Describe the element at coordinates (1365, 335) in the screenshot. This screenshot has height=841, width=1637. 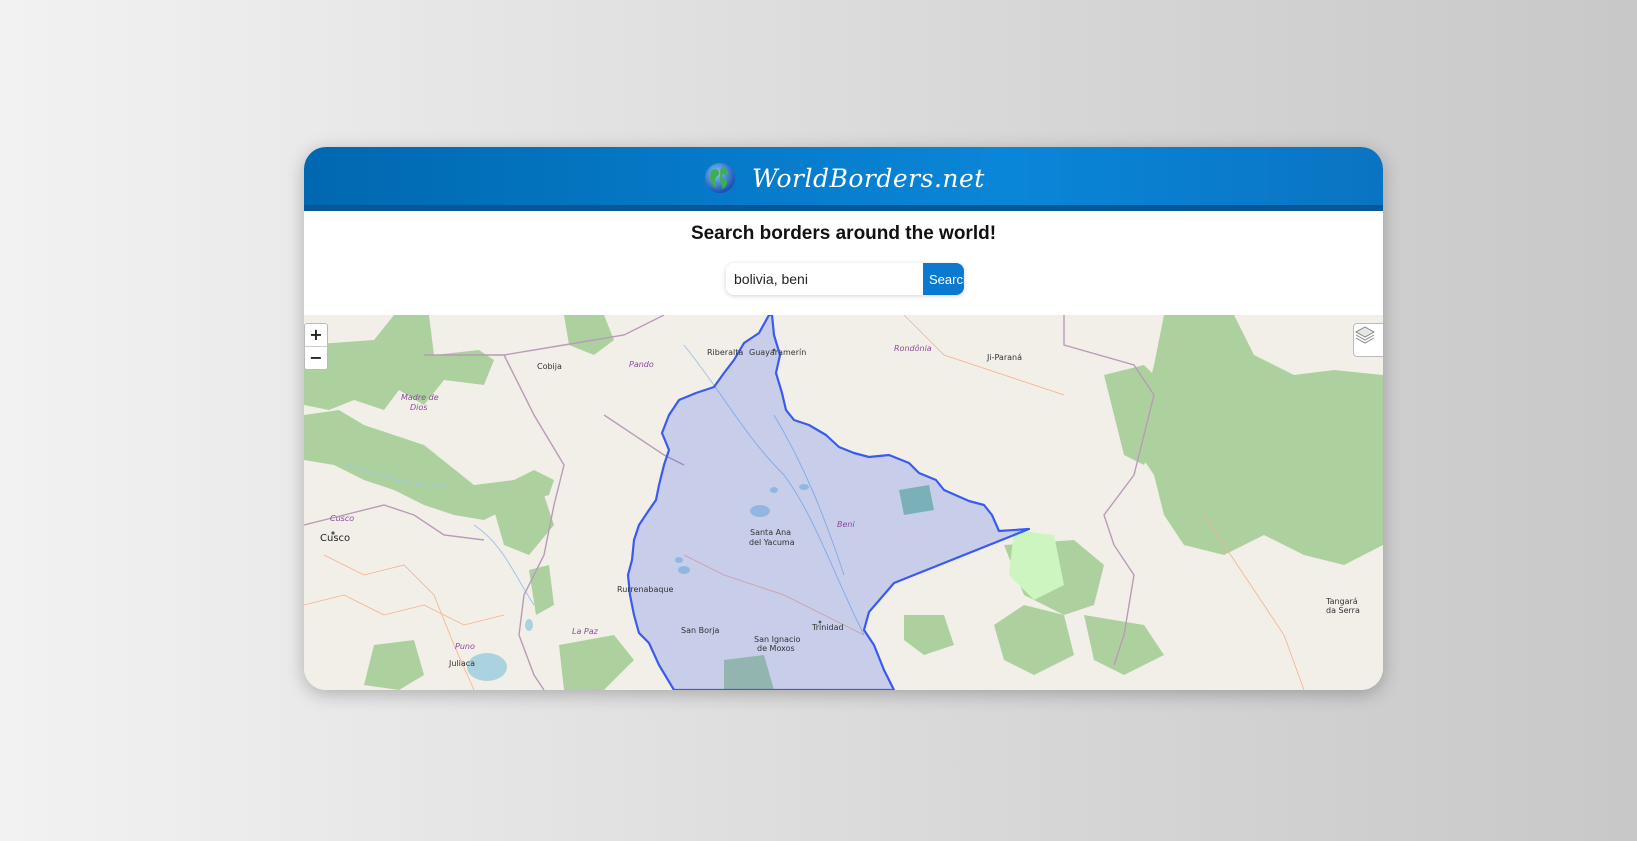
I see `layers-icon` at that location.